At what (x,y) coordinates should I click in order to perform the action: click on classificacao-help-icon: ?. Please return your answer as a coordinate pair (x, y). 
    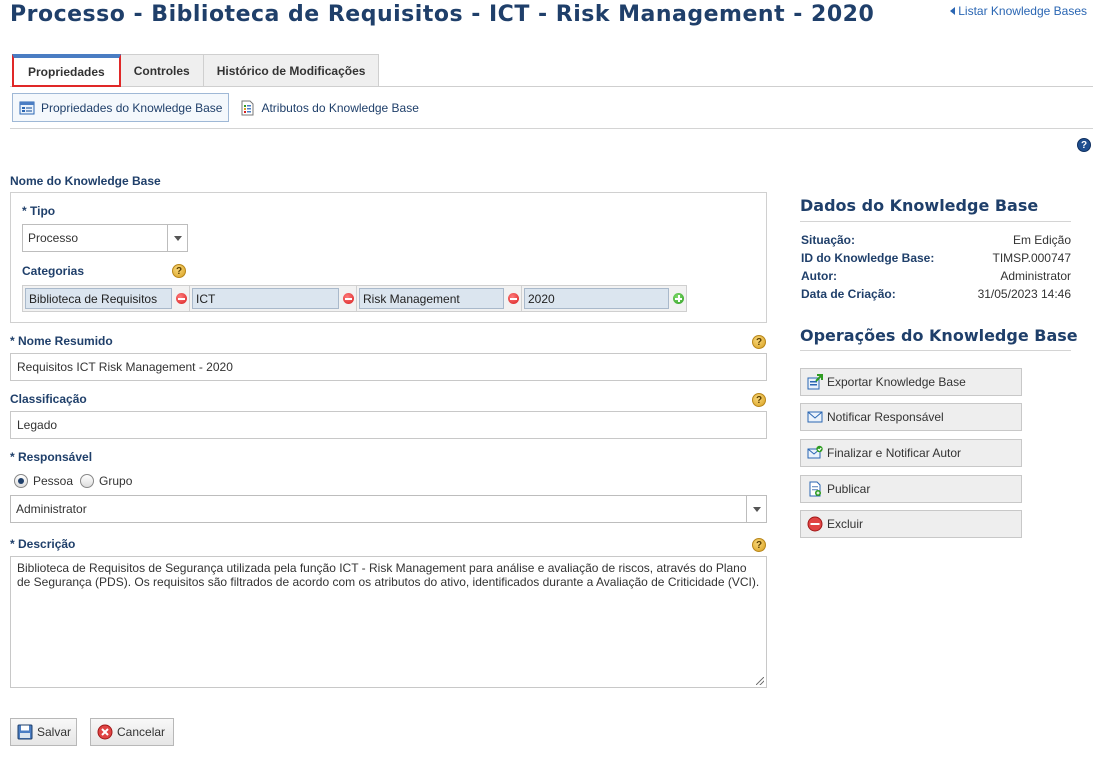
    Looking at the image, I should click on (759, 400).